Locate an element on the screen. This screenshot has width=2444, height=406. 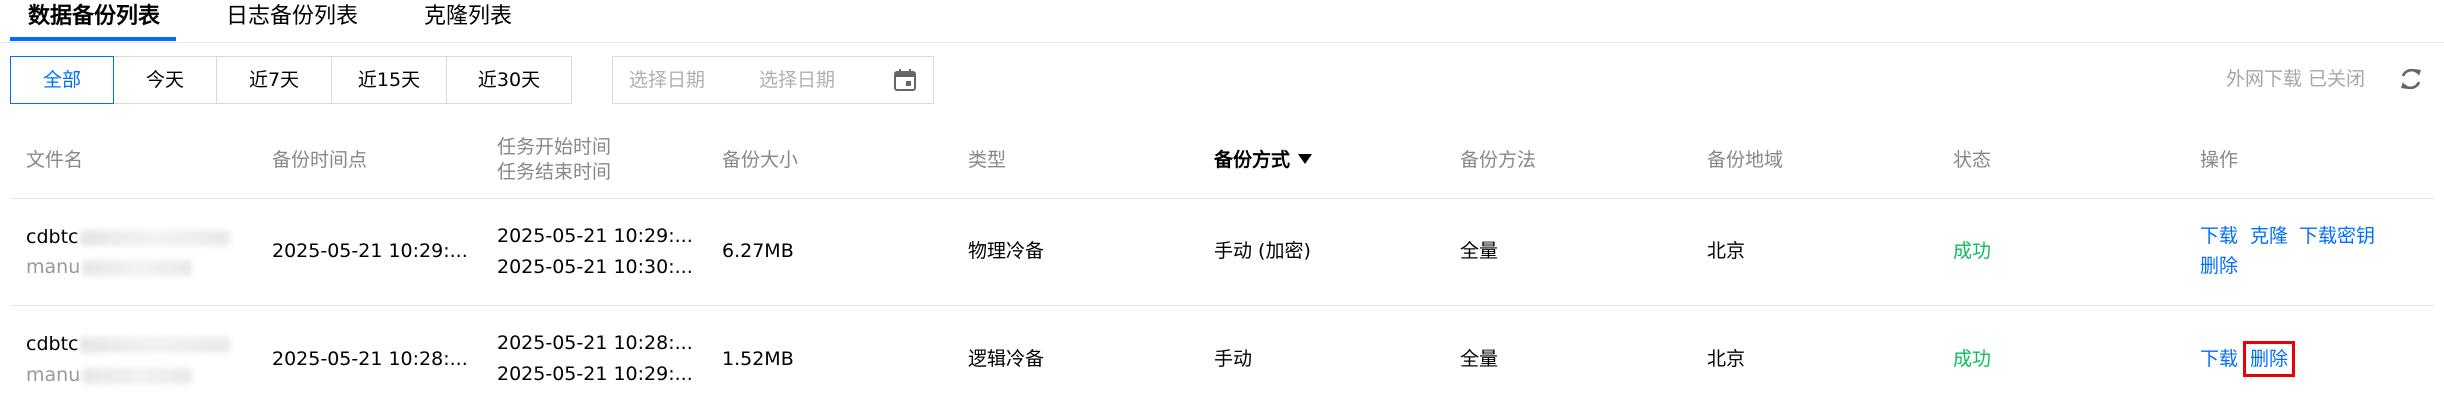
row-divider is located at coordinates (1222, 305).